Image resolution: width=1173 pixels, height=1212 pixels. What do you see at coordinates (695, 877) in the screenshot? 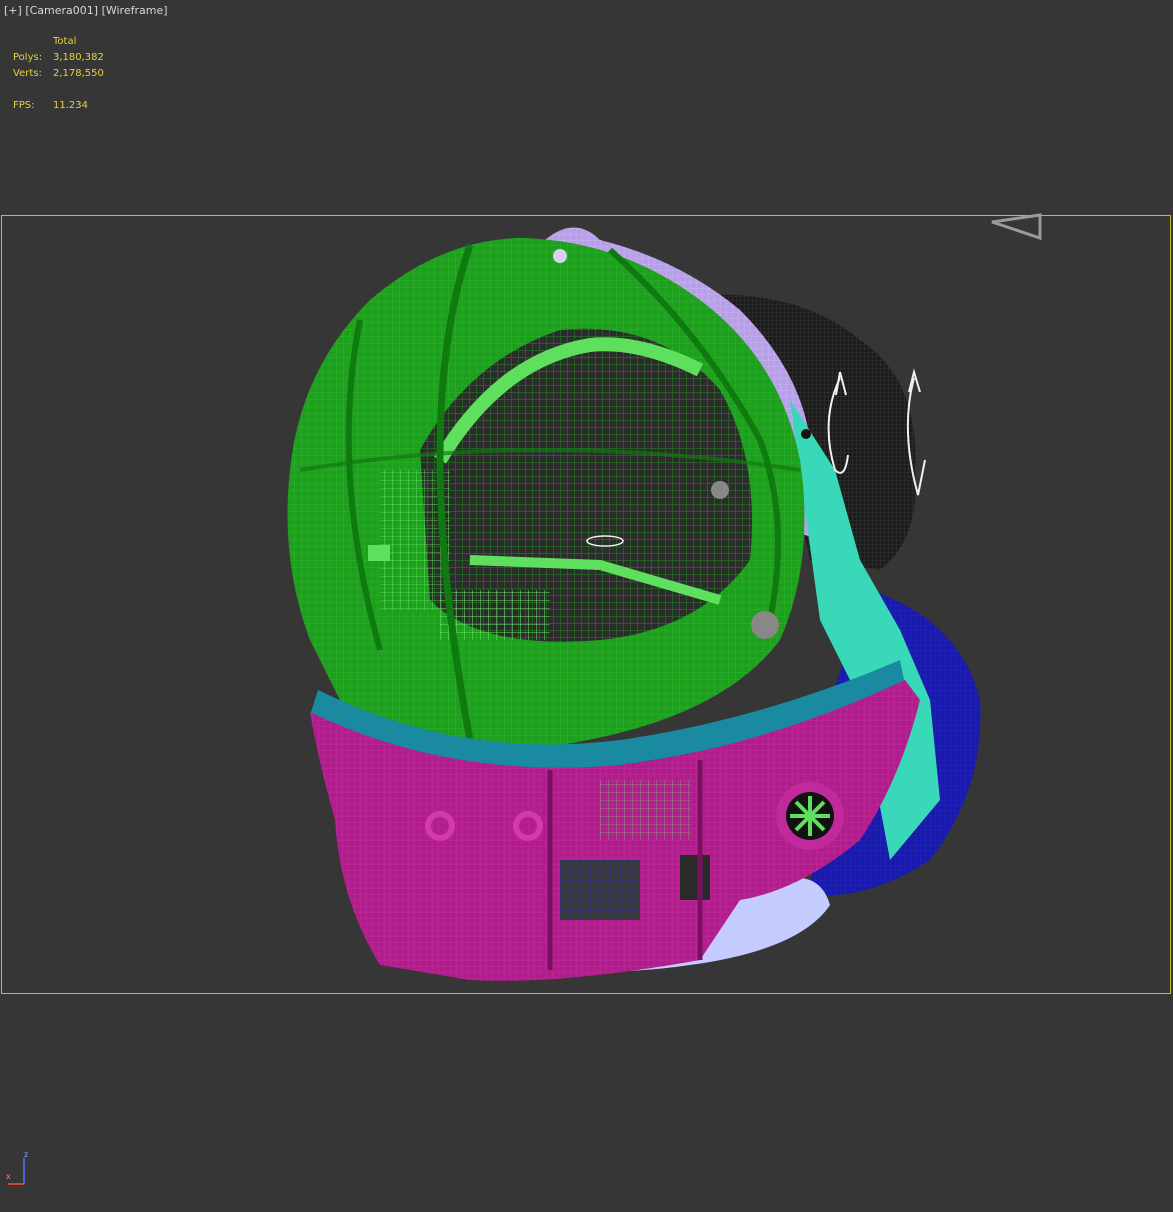
I see `collar-panel` at bounding box center [695, 877].